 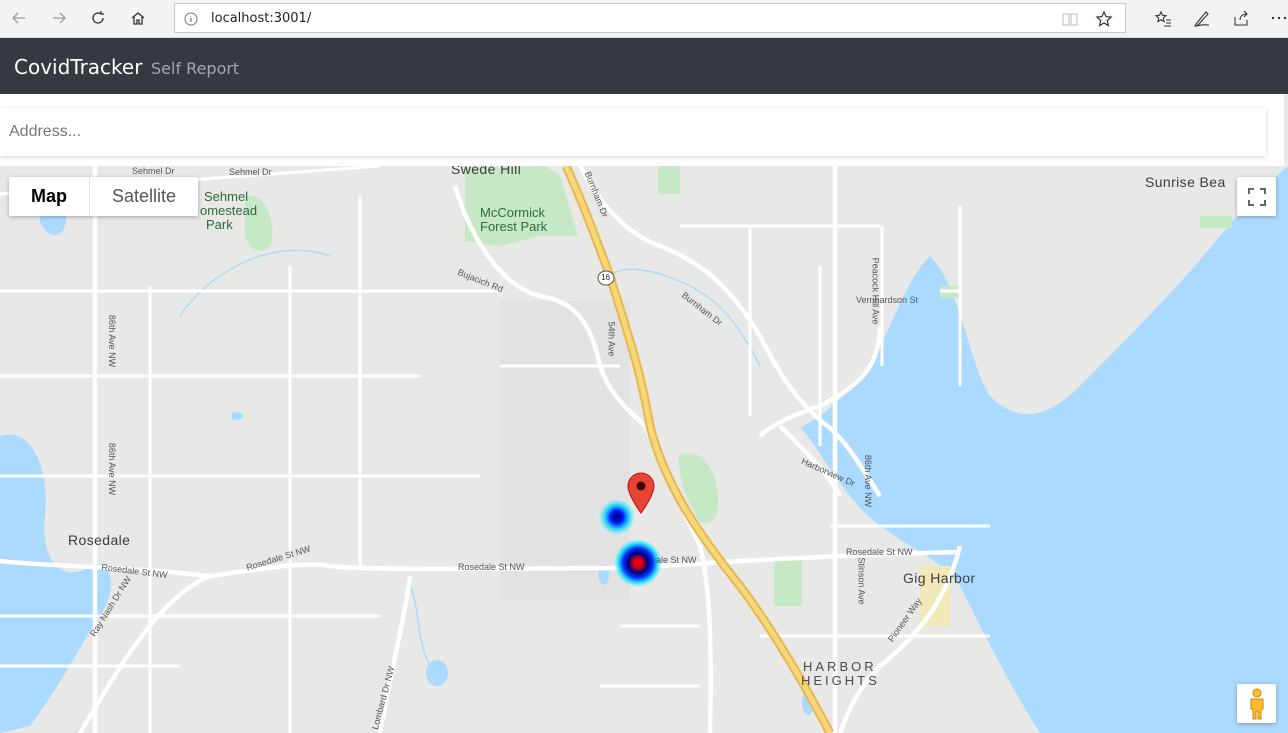 I want to click on label-rosedale-st-5: Rosedale St NW, so click(x=879, y=552).